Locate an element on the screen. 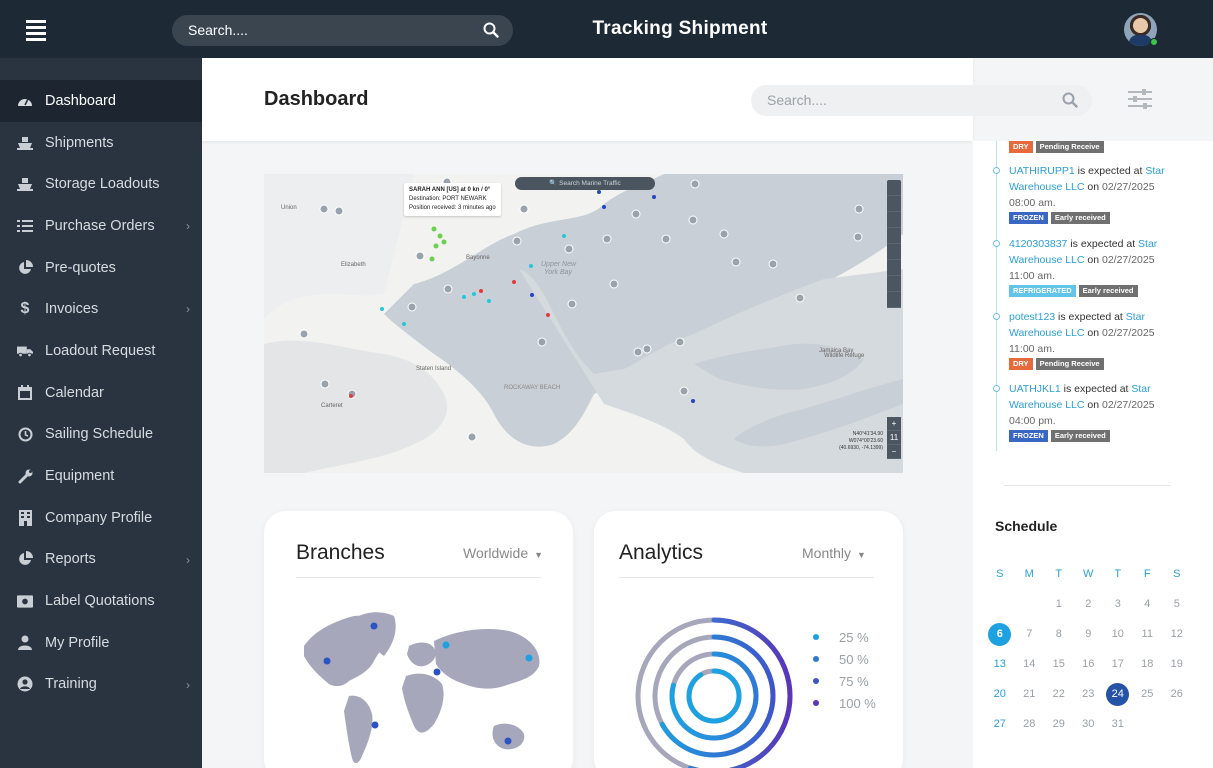 The height and width of the screenshot is (768, 1213). sidebar-item-pre-quotes: Pre-quotes is located at coordinates (101, 268).